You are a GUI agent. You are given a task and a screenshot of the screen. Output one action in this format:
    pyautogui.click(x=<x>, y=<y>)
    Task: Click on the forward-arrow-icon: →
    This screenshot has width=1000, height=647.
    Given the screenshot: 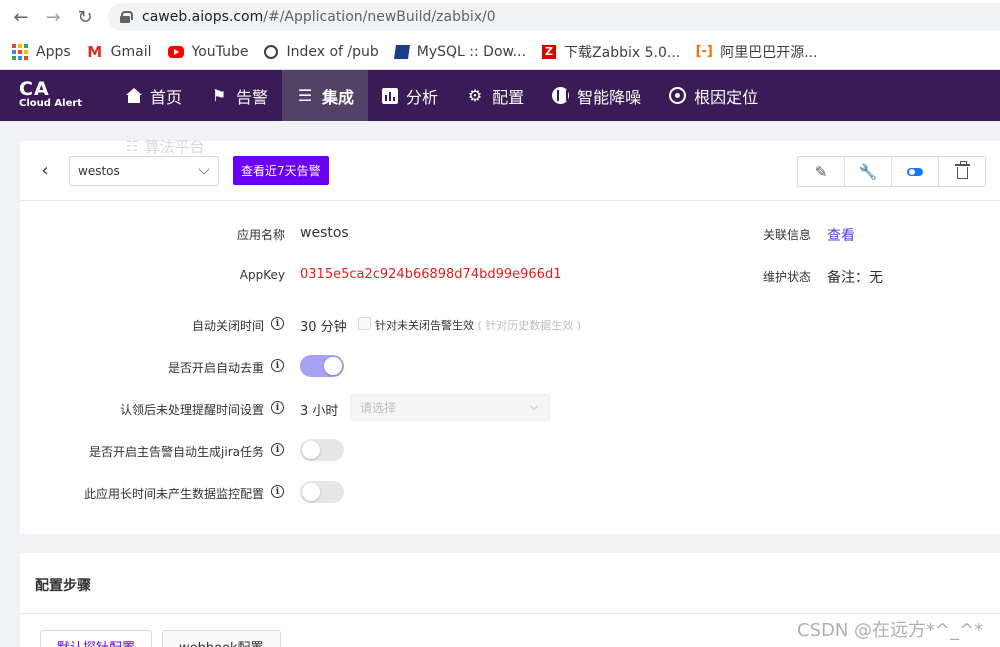 What is the action you would take?
    pyautogui.click(x=53, y=17)
    